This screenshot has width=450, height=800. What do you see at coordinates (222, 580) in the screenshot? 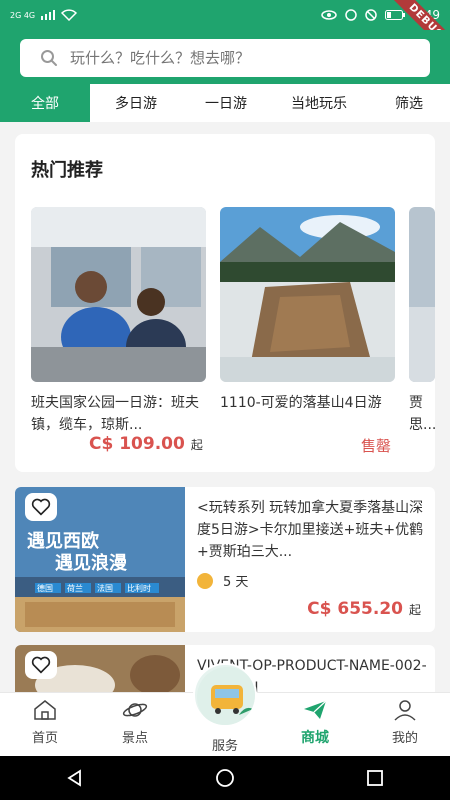
I see `duration: 5 天` at bounding box center [222, 580].